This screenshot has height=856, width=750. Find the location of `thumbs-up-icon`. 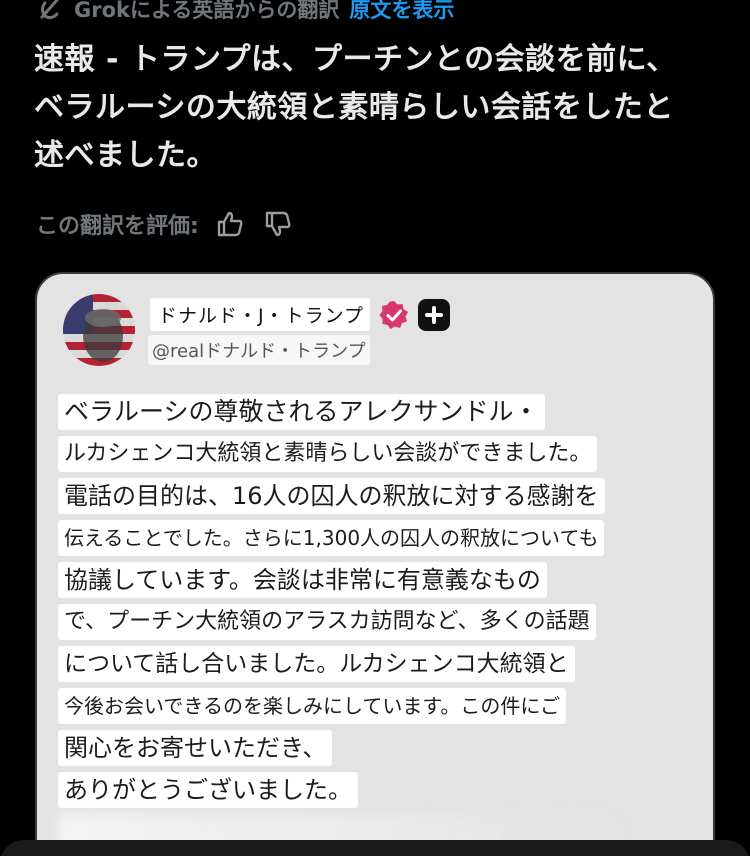

thumbs-up-icon is located at coordinates (230, 224).